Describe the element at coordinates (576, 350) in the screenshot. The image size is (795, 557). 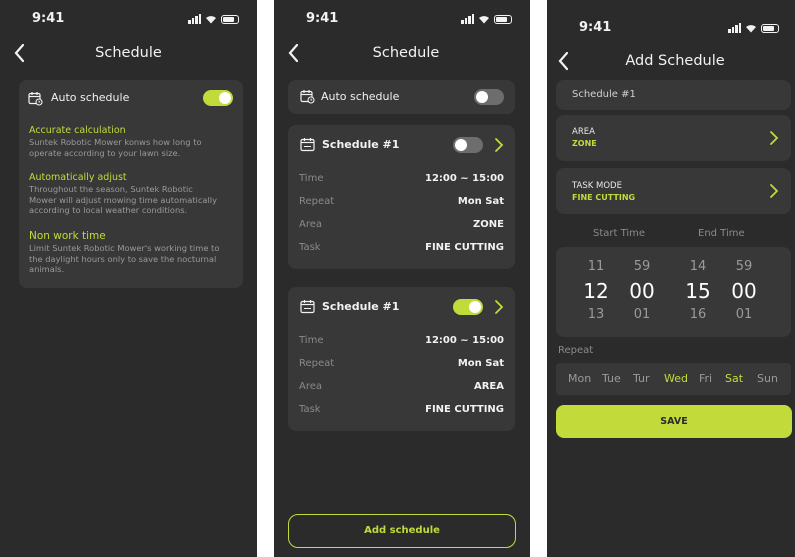
I see `repeat-label: Repeat` at that location.